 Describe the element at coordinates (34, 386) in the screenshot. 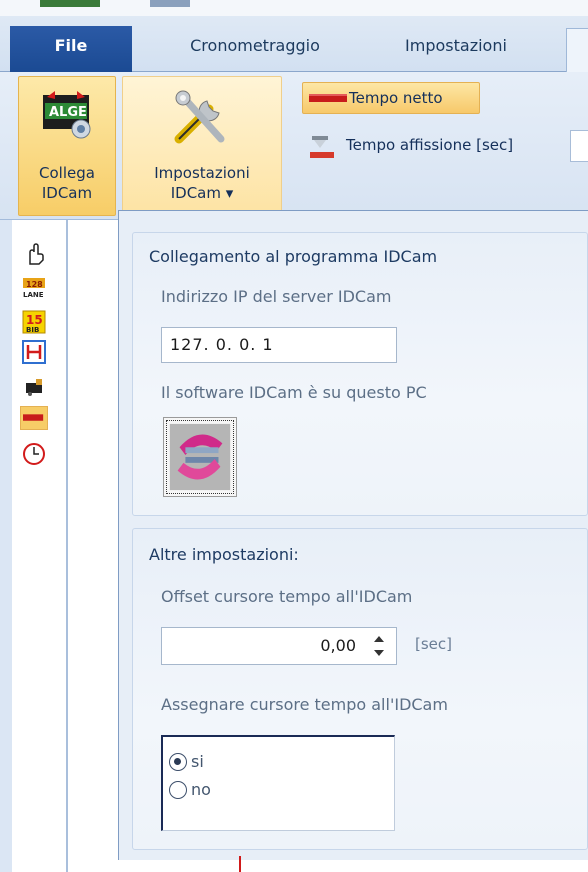

I see `camera-icon` at that location.